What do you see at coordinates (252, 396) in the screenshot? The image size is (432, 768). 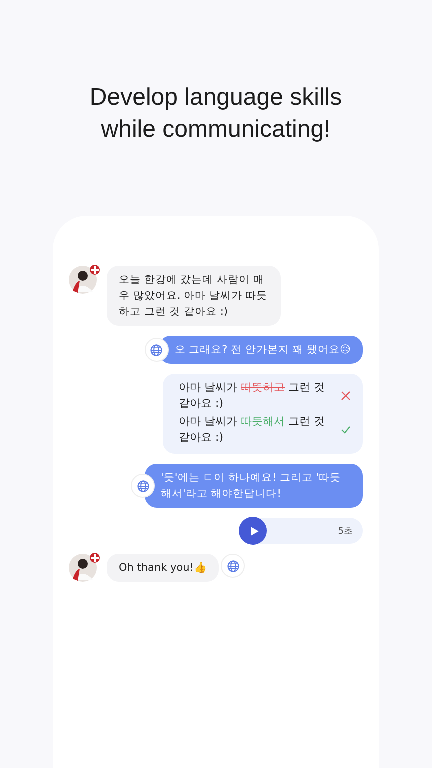 I see `correction-text: 아마 날씨가 따뜻하고 그런 것 같아요 :)` at bounding box center [252, 396].